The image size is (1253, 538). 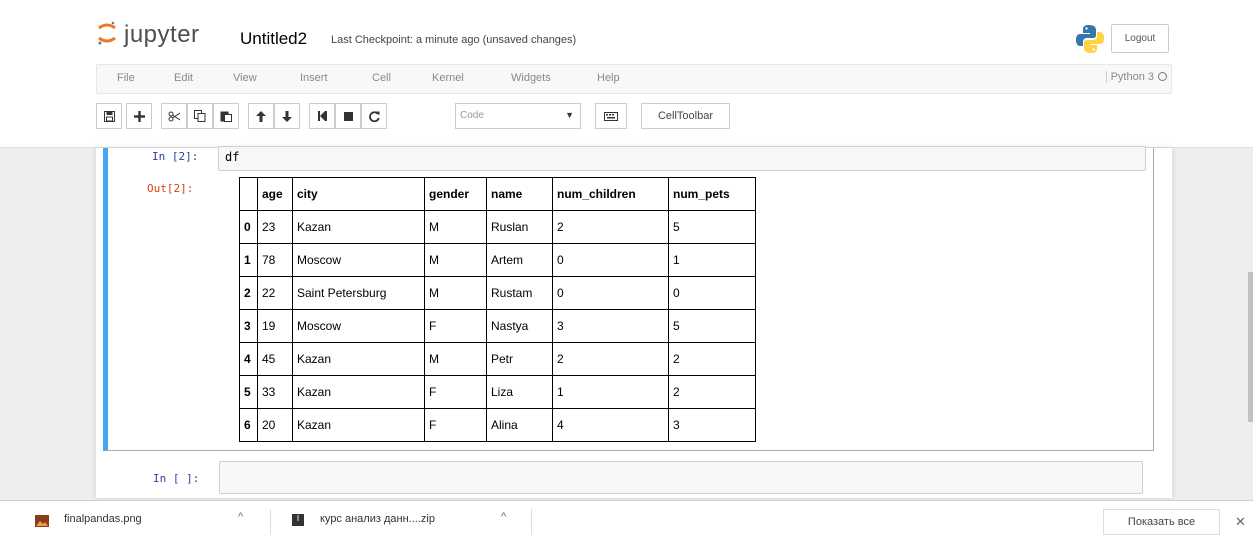 I want to click on cell-num-pets: 5, so click(x=712, y=227).